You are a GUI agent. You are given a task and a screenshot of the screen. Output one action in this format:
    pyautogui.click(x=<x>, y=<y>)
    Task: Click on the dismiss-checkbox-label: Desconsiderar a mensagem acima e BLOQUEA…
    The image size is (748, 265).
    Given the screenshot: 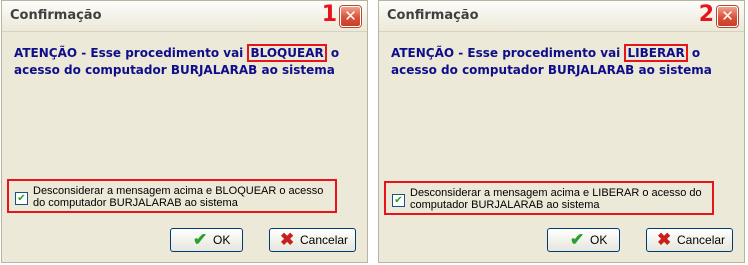 What is the action you would take?
    pyautogui.click(x=183, y=197)
    